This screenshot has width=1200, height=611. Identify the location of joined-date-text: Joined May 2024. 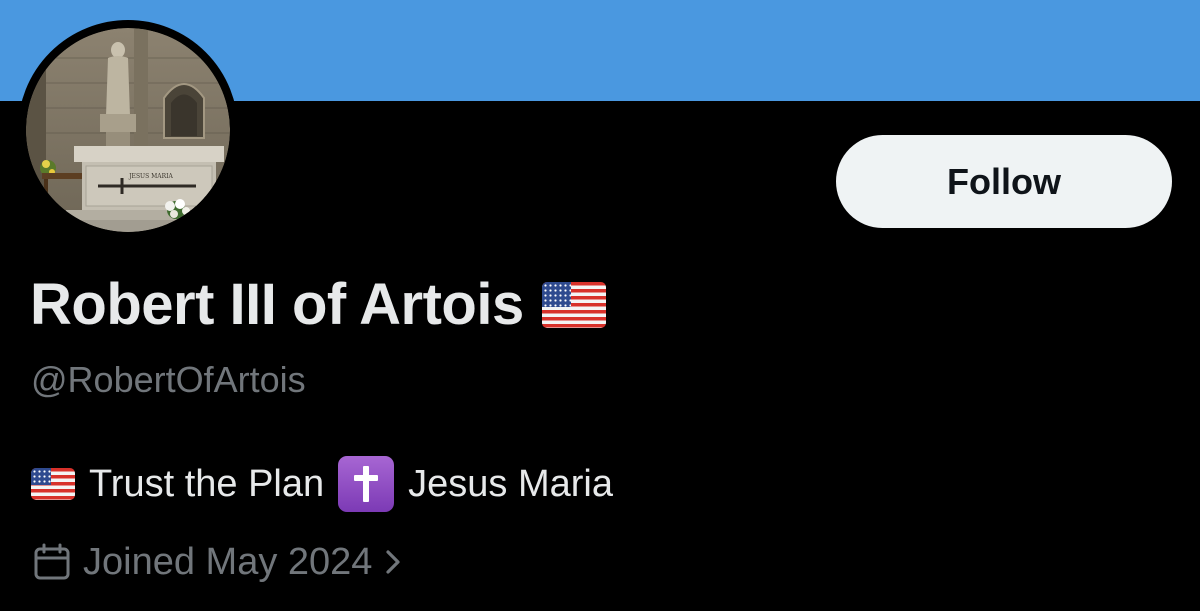
(228, 561).